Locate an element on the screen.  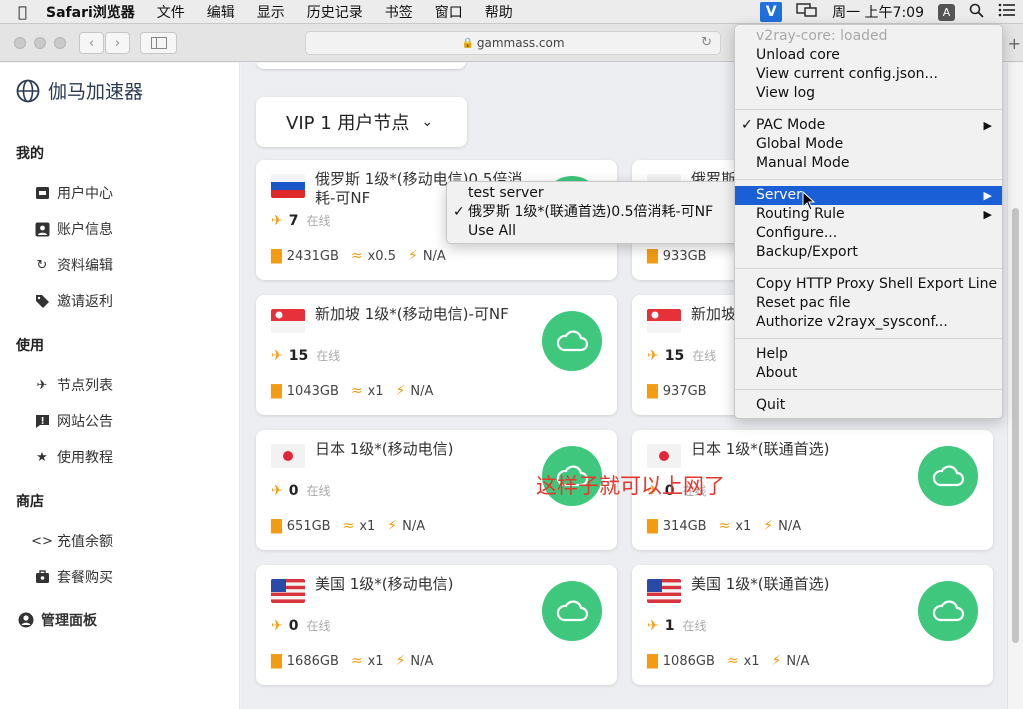
menu-item-copy-proxy: Copy HTTP Proxy Shell Export Line is located at coordinates (868, 284).